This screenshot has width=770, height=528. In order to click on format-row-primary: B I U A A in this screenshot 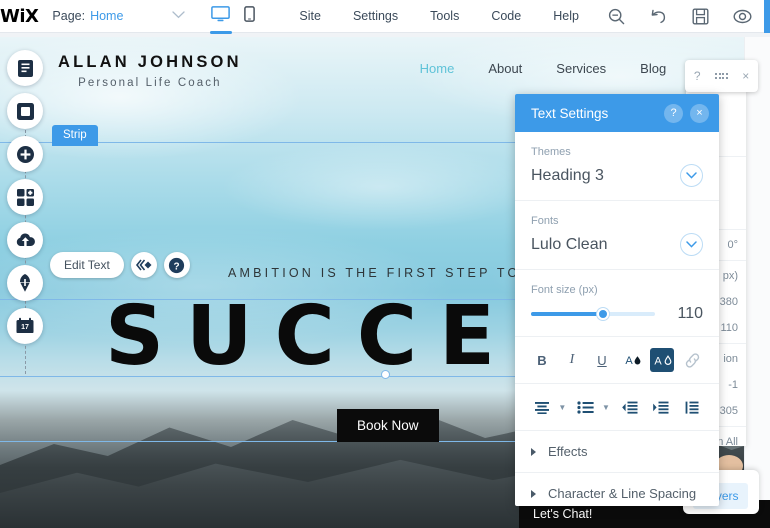, I will do `click(617, 360)`.